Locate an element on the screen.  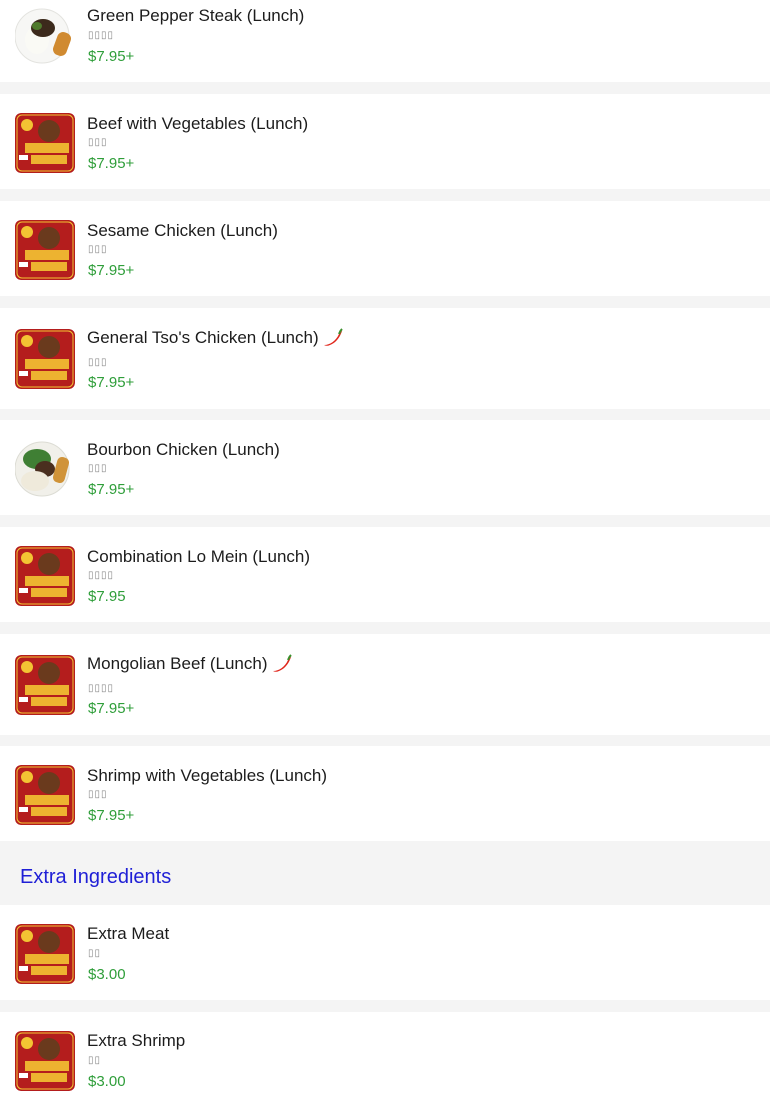
item-name: Bourbon Chicken (Lunch) is located at coordinates (183, 449).